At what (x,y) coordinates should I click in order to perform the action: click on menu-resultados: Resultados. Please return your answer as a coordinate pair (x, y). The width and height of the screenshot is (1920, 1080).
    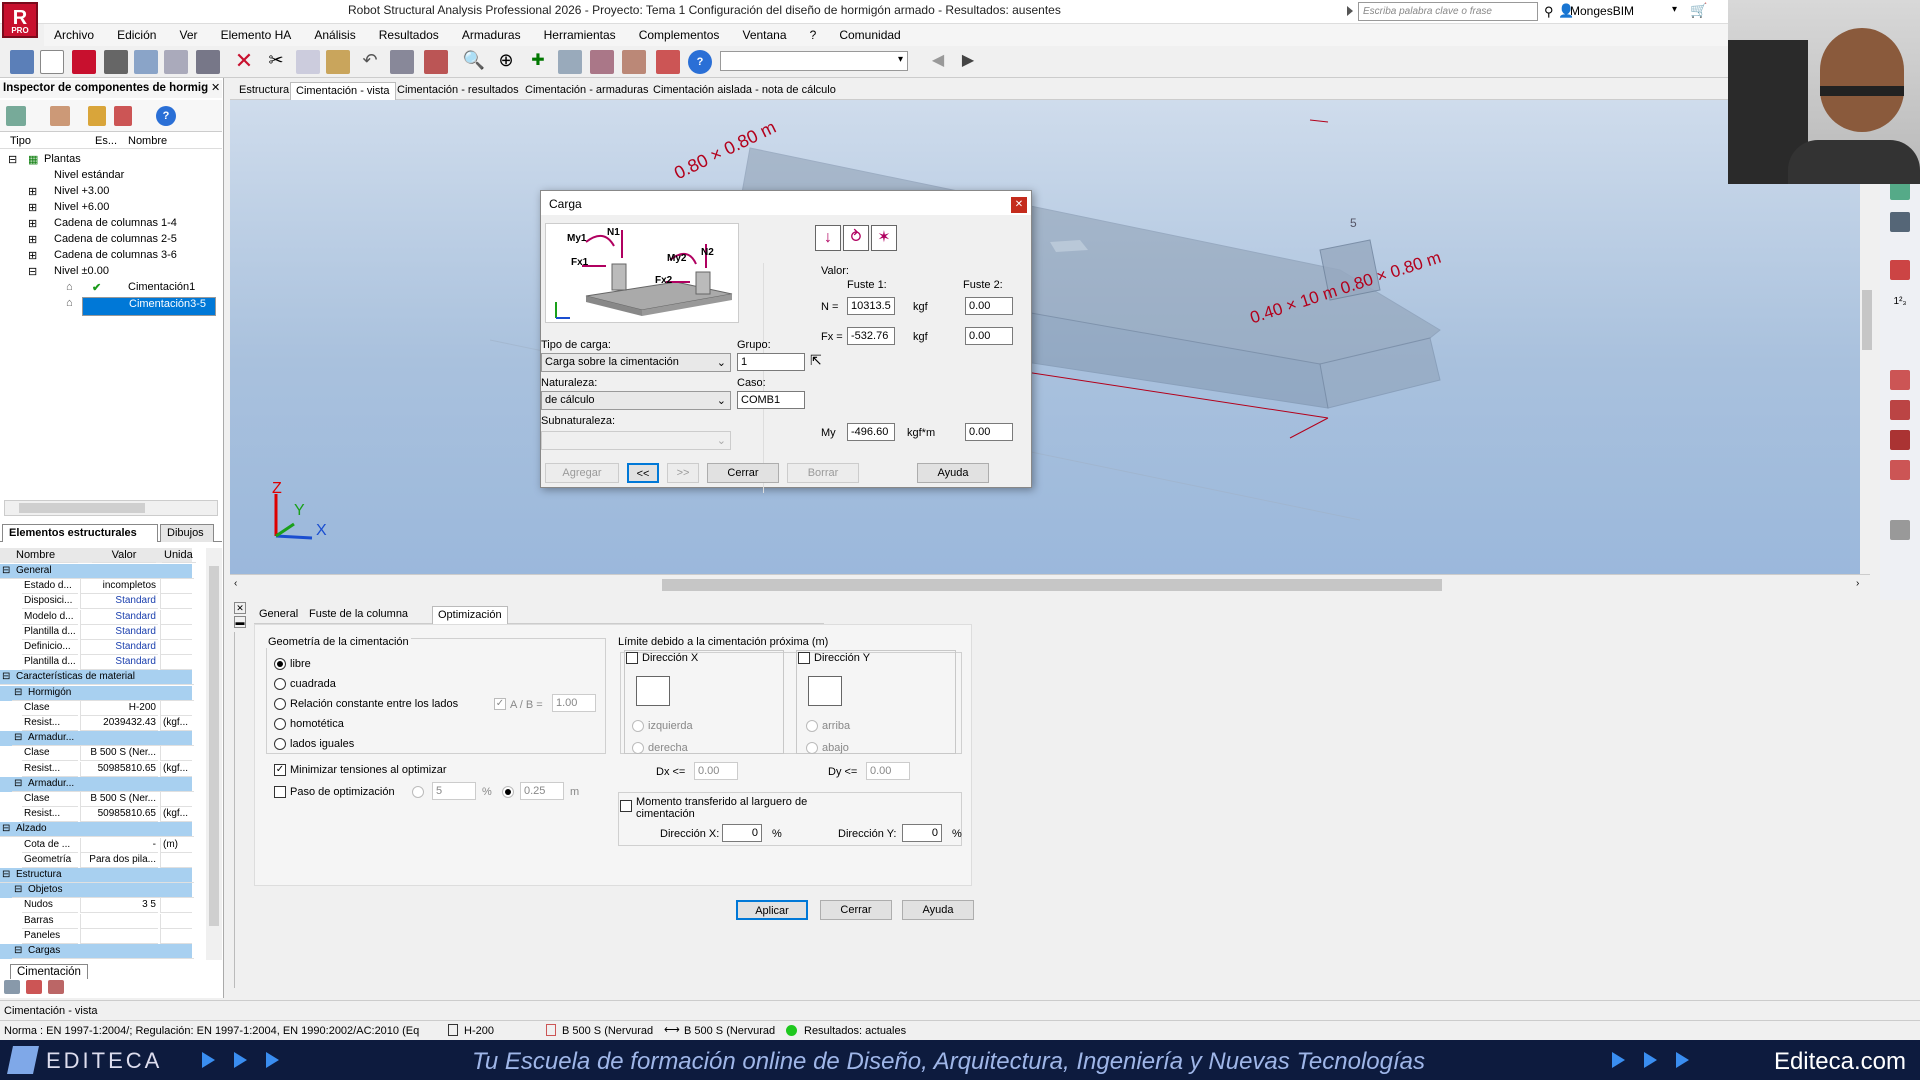
    Looking at the image, I should click on (409, 35).